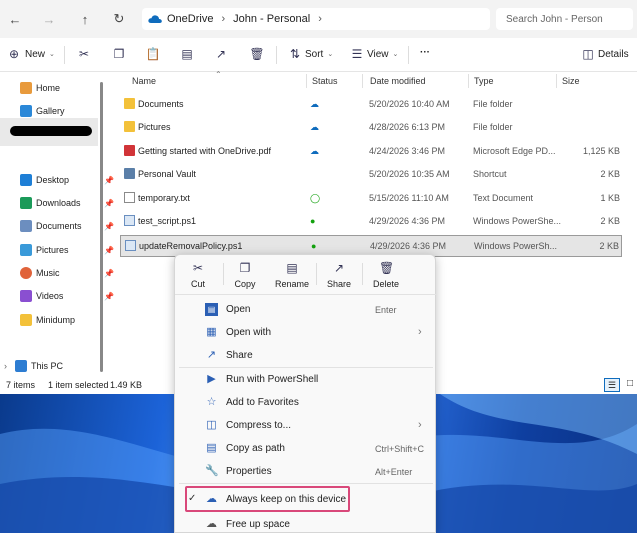 The height and width of the screenshot is (533, 637). Describe the element at coordinates (374, 54) in the screenshot. I see `view-button: ☰ View ⌄` at that location.